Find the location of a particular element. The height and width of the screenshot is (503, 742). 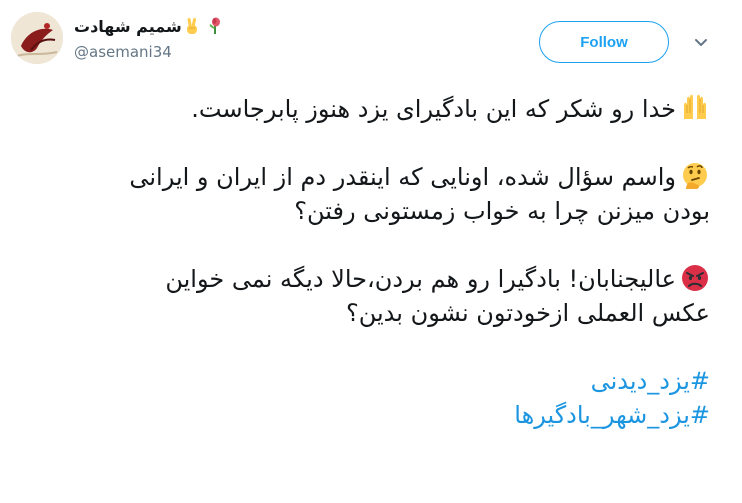

wilted-flower-icon is located at coordinates (215, 26).